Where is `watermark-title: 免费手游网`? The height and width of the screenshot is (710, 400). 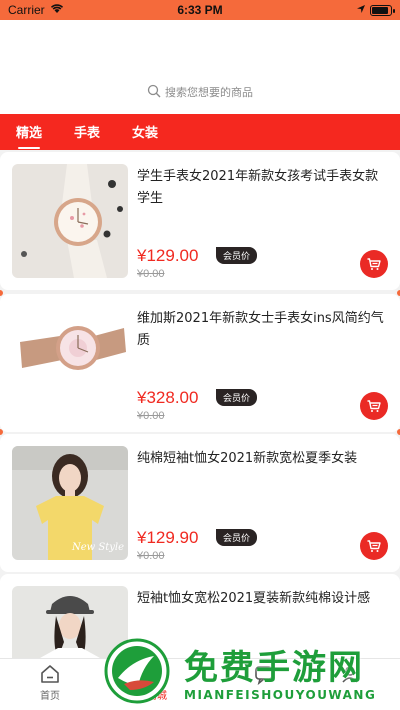 watermark-title: 免费手游网 is located at coordinates (274, 668).